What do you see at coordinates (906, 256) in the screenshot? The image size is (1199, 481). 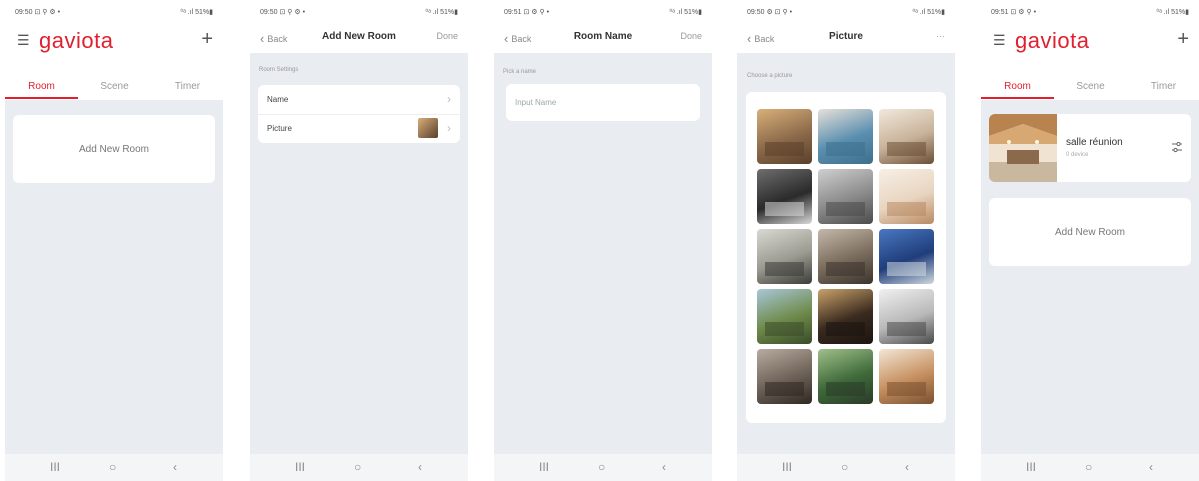 I see `picture-option-night-house` at bounding box center [906, 256].